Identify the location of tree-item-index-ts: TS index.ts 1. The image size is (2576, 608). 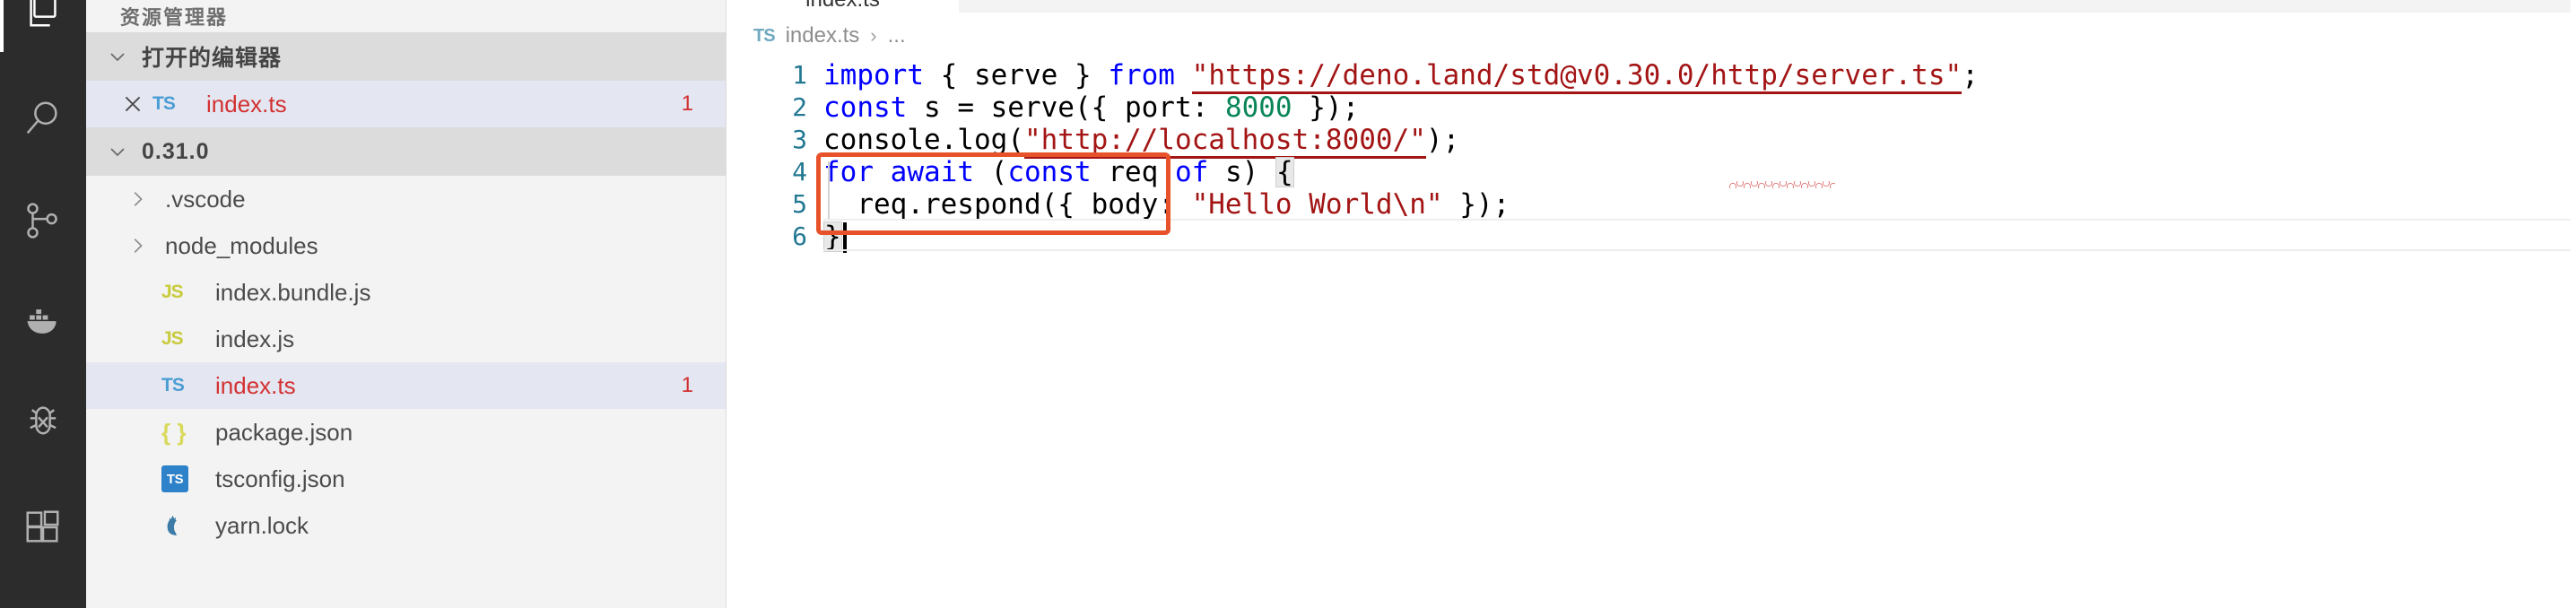
(406, 385).